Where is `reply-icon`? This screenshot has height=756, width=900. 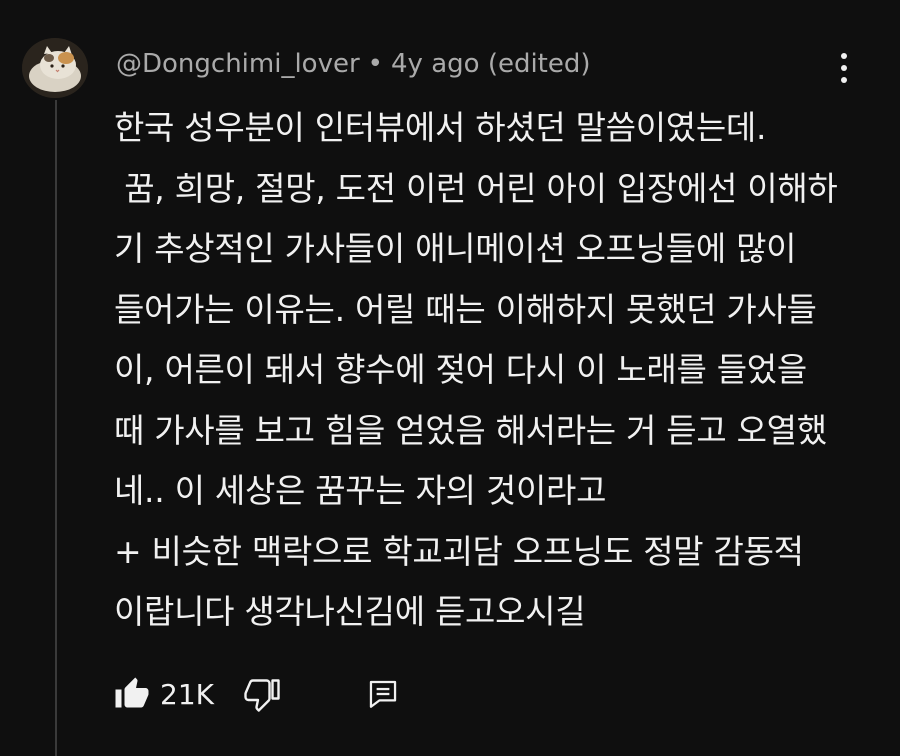
reply-icon is located at coordinates (383, 694).